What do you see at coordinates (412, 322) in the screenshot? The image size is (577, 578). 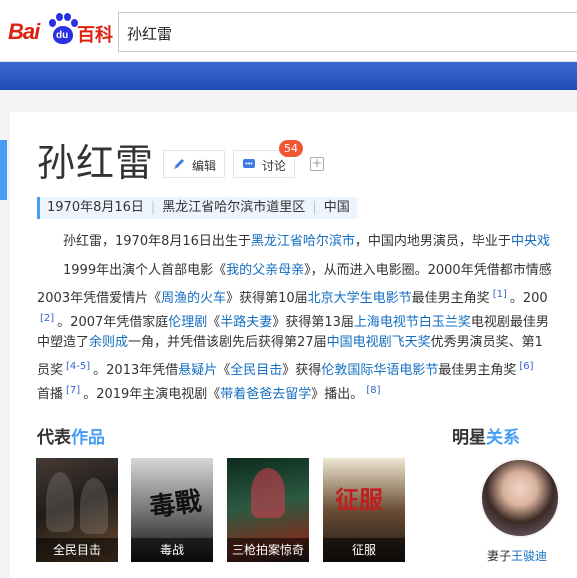 I see `link-magnolia-award: 上海电视节白玉兰奖` at bounding box center [412, 322].